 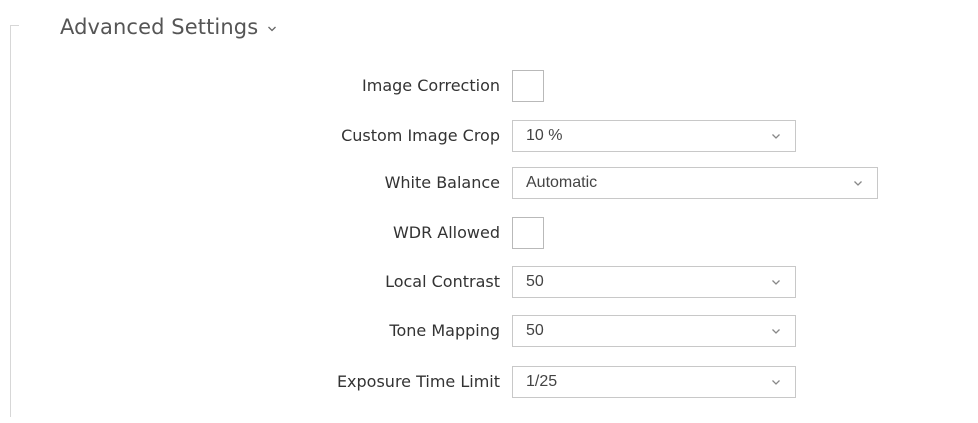 I want to click on white-balance-label: White Balance, so click(x=442, y=182).